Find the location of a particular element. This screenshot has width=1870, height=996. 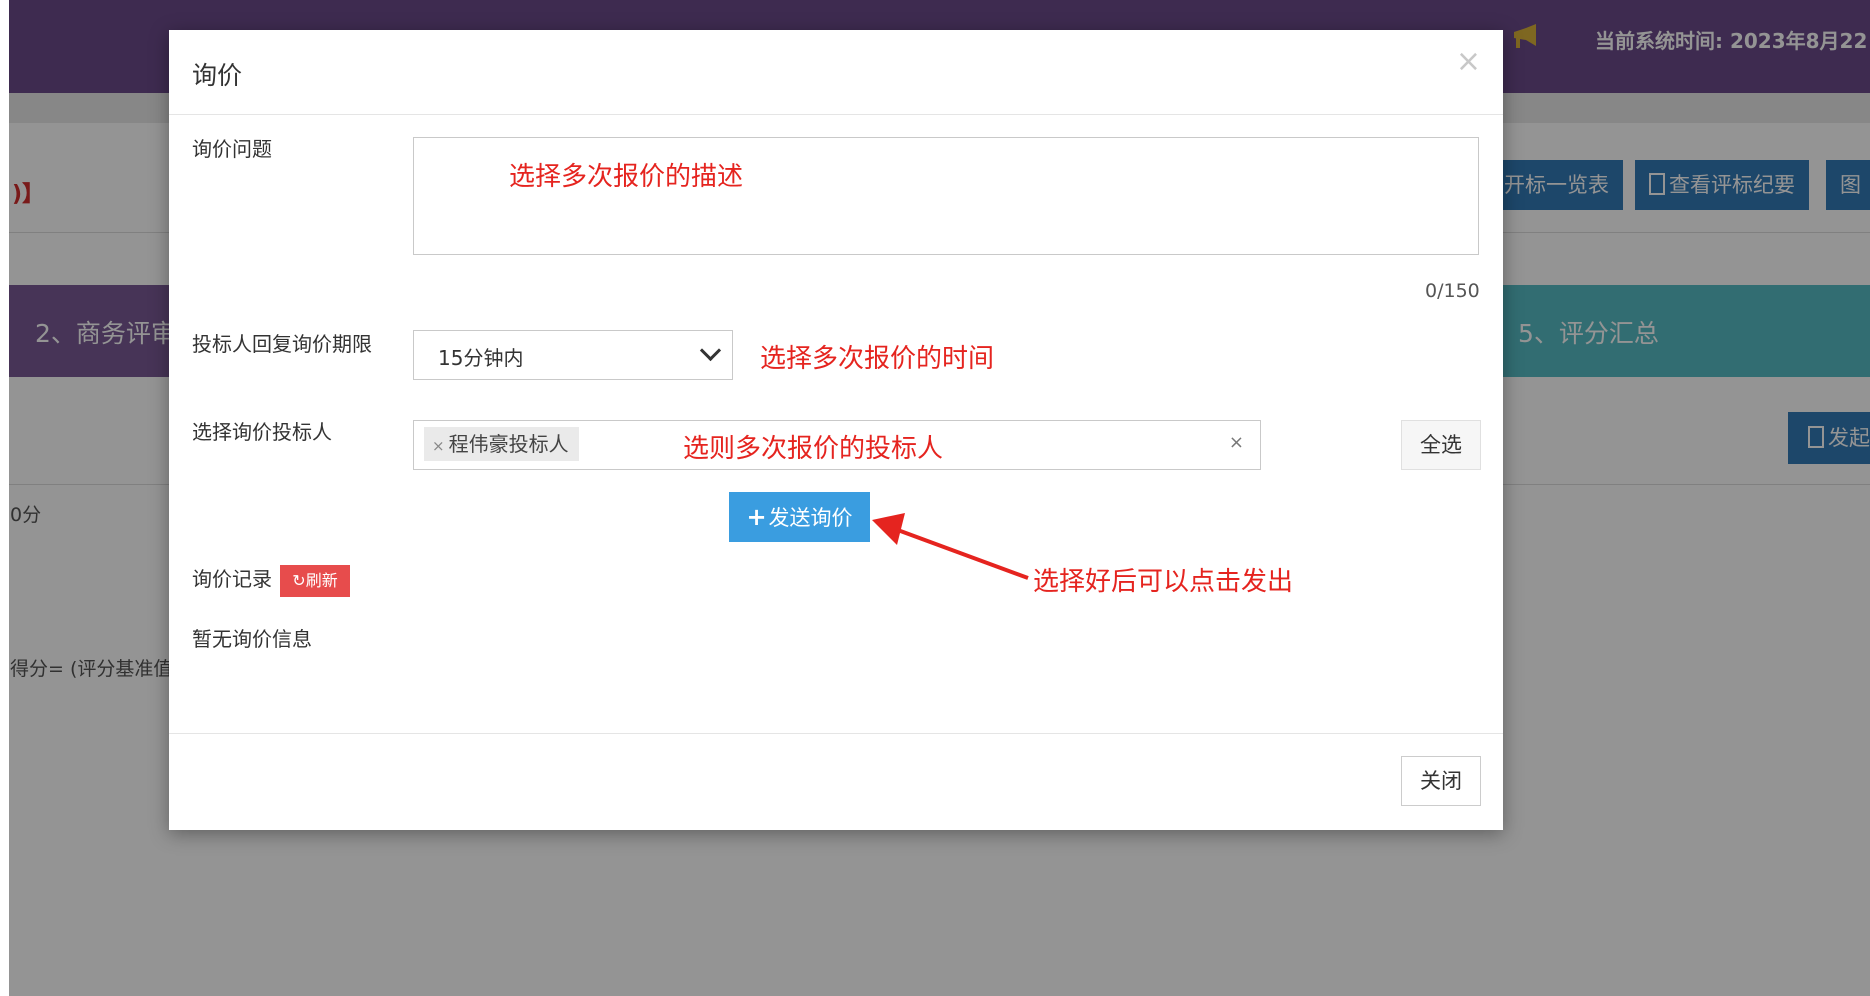

screen-left-edge is located at coordinates (4, 498).